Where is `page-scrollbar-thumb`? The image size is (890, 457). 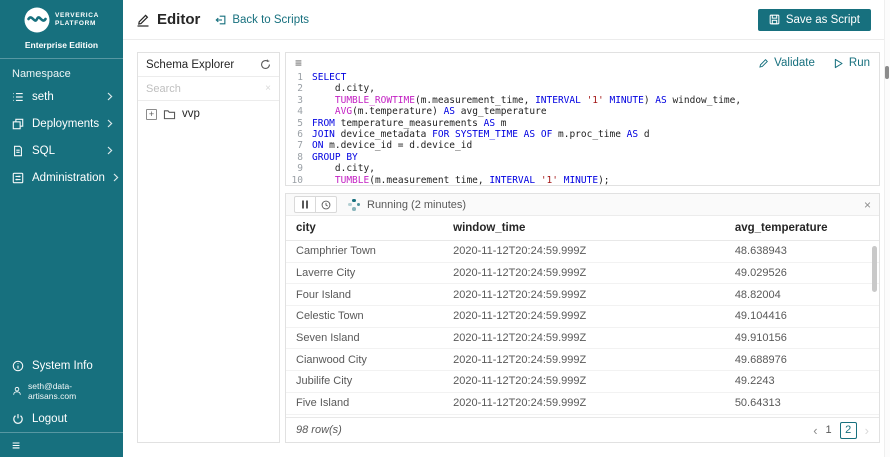 page-scrollbar-thumb is located at coordinates (887, 72).